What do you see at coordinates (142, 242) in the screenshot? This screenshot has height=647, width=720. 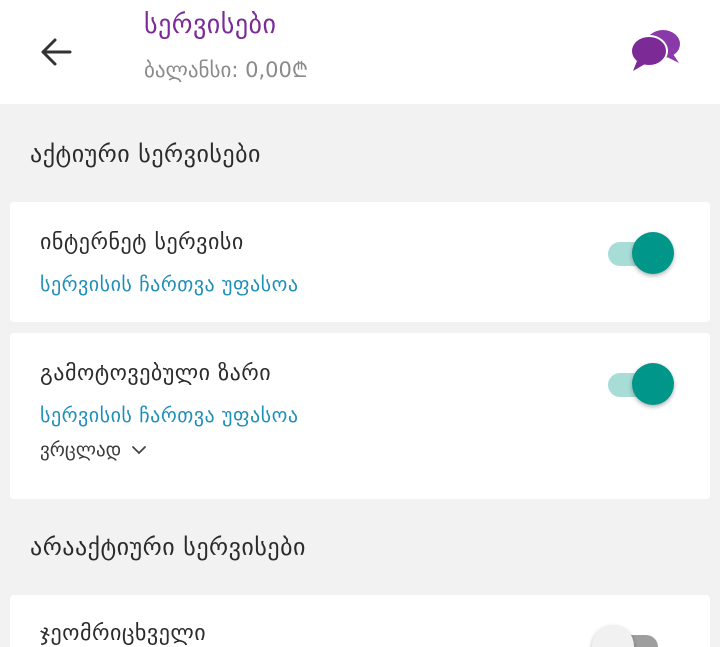 I see `service-title: ინტერნეტ სერვისი` at bounding box center [142, 242].